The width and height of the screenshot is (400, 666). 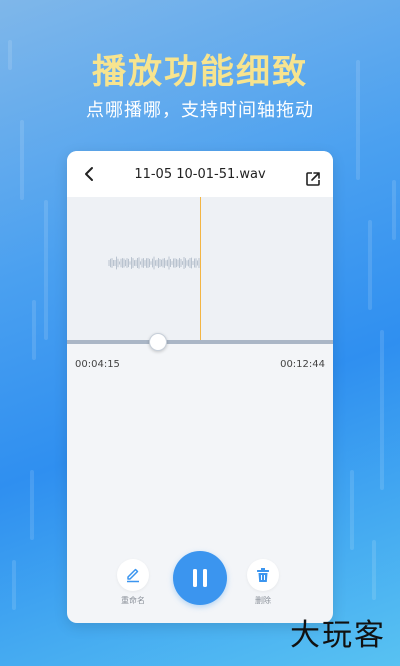 What do you see at coordinates (302, 364) in the screenshot?
I see `total-time: 00:12:44` at bounding box center [302, 364].